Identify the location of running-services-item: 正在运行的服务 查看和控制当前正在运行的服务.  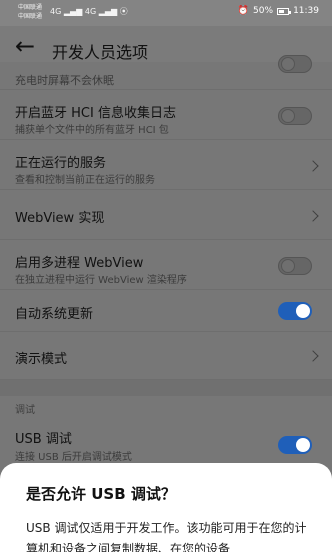
(166, 165).